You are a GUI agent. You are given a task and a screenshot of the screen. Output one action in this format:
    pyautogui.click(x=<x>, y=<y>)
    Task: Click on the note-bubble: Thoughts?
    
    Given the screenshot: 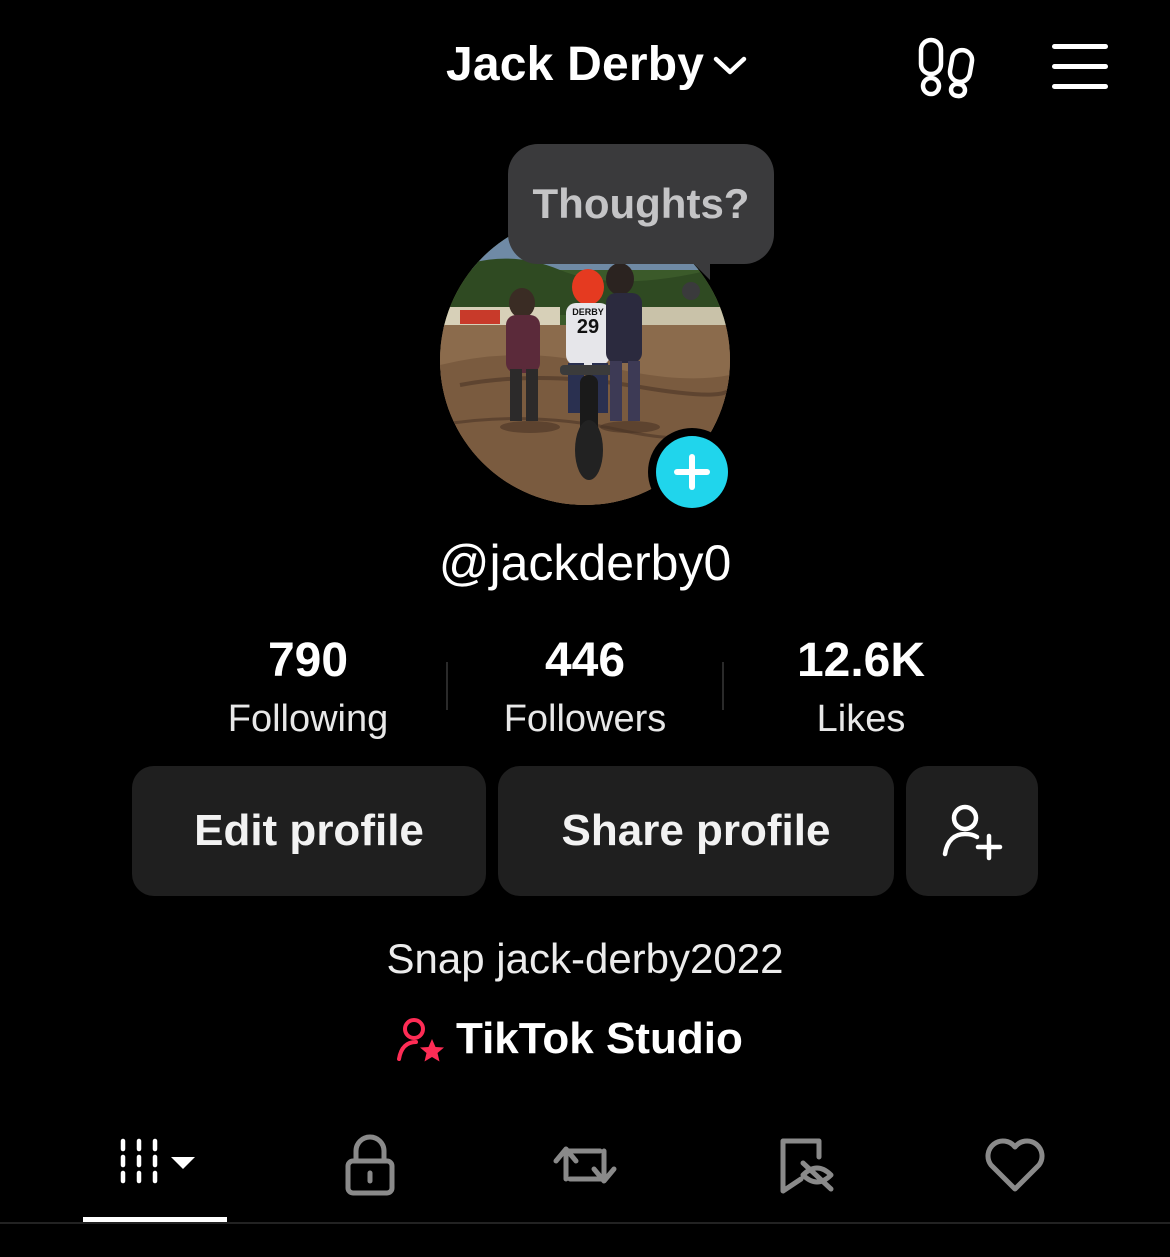 What is the action you would take?
    pyautogui.click(x=641, y=204)
    